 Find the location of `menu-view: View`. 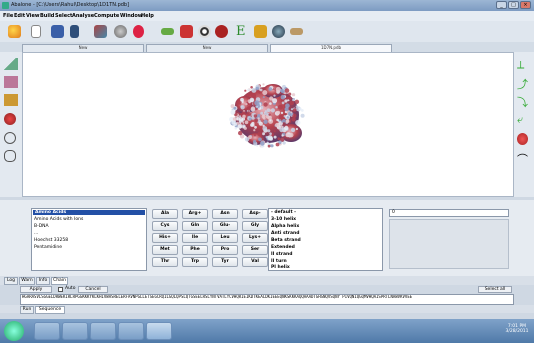

menu-view: View is located at coordinates (33, 16).